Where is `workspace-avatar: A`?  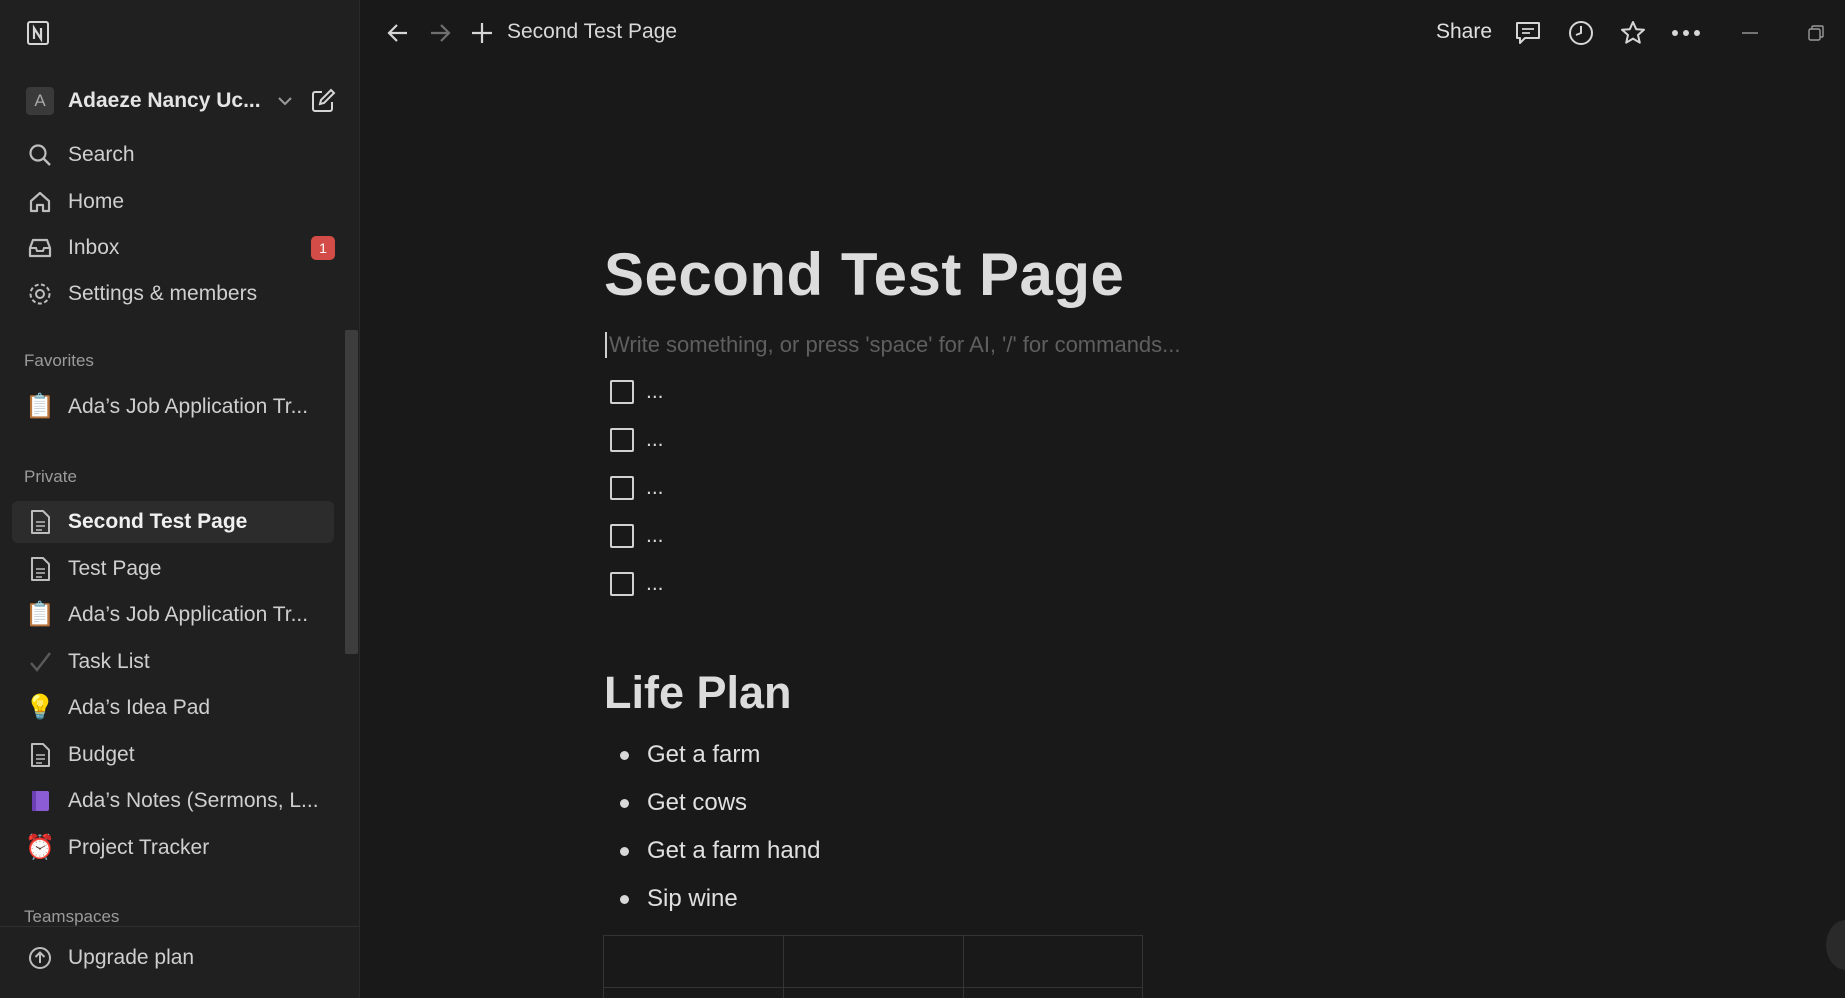 workspace-avatar: A is located at coordinates (40, 101).